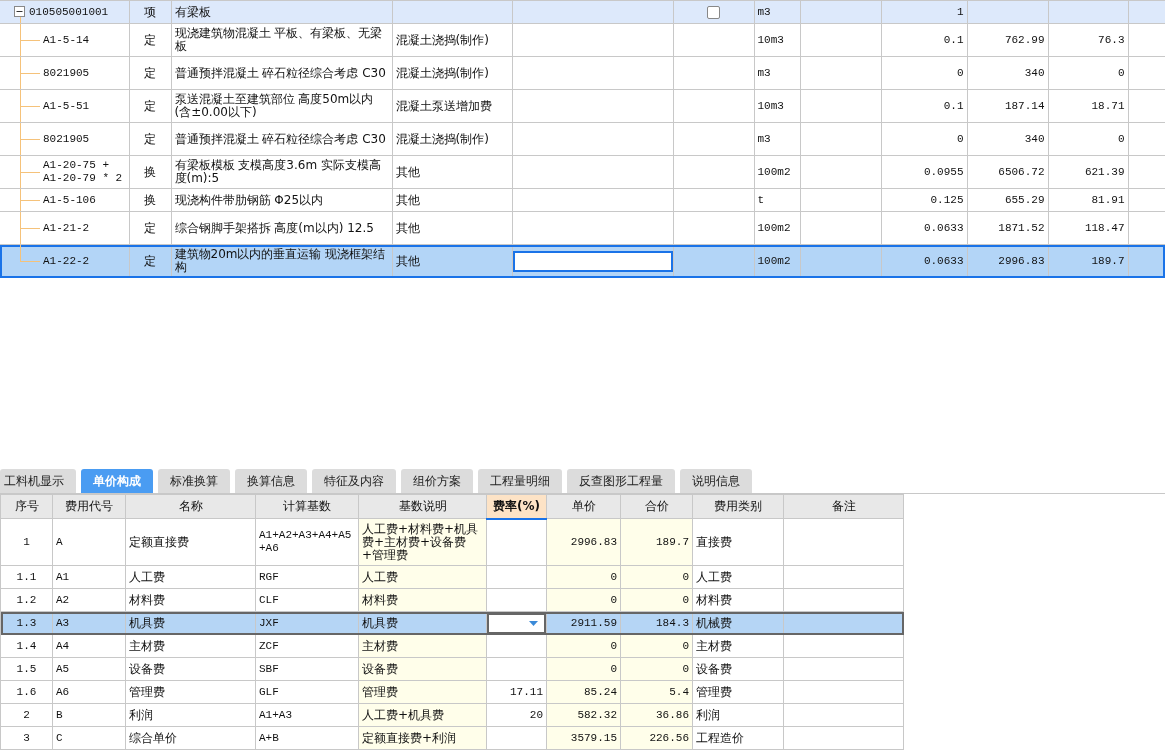 The width and height of the screenshot is (1165, 755). What do you see at coordinates (26, 646) in the screenshot?
I see `table-cell: 1.4` at bounding box center [26, 646].